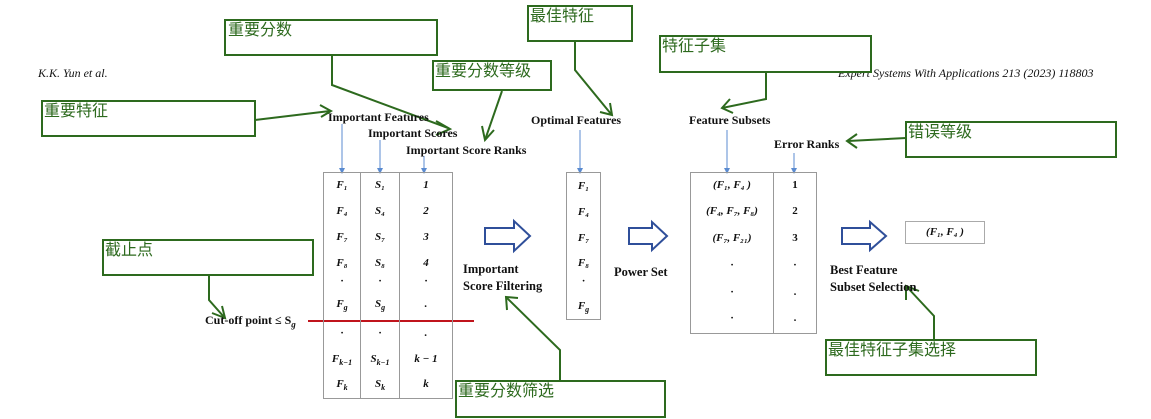 The width and height of the screenshot is (1151, 419). What do you see at coordinates (342, 185) in the screenshot?
I see `feature-cell: F₁` at bounding box center [342, 185].